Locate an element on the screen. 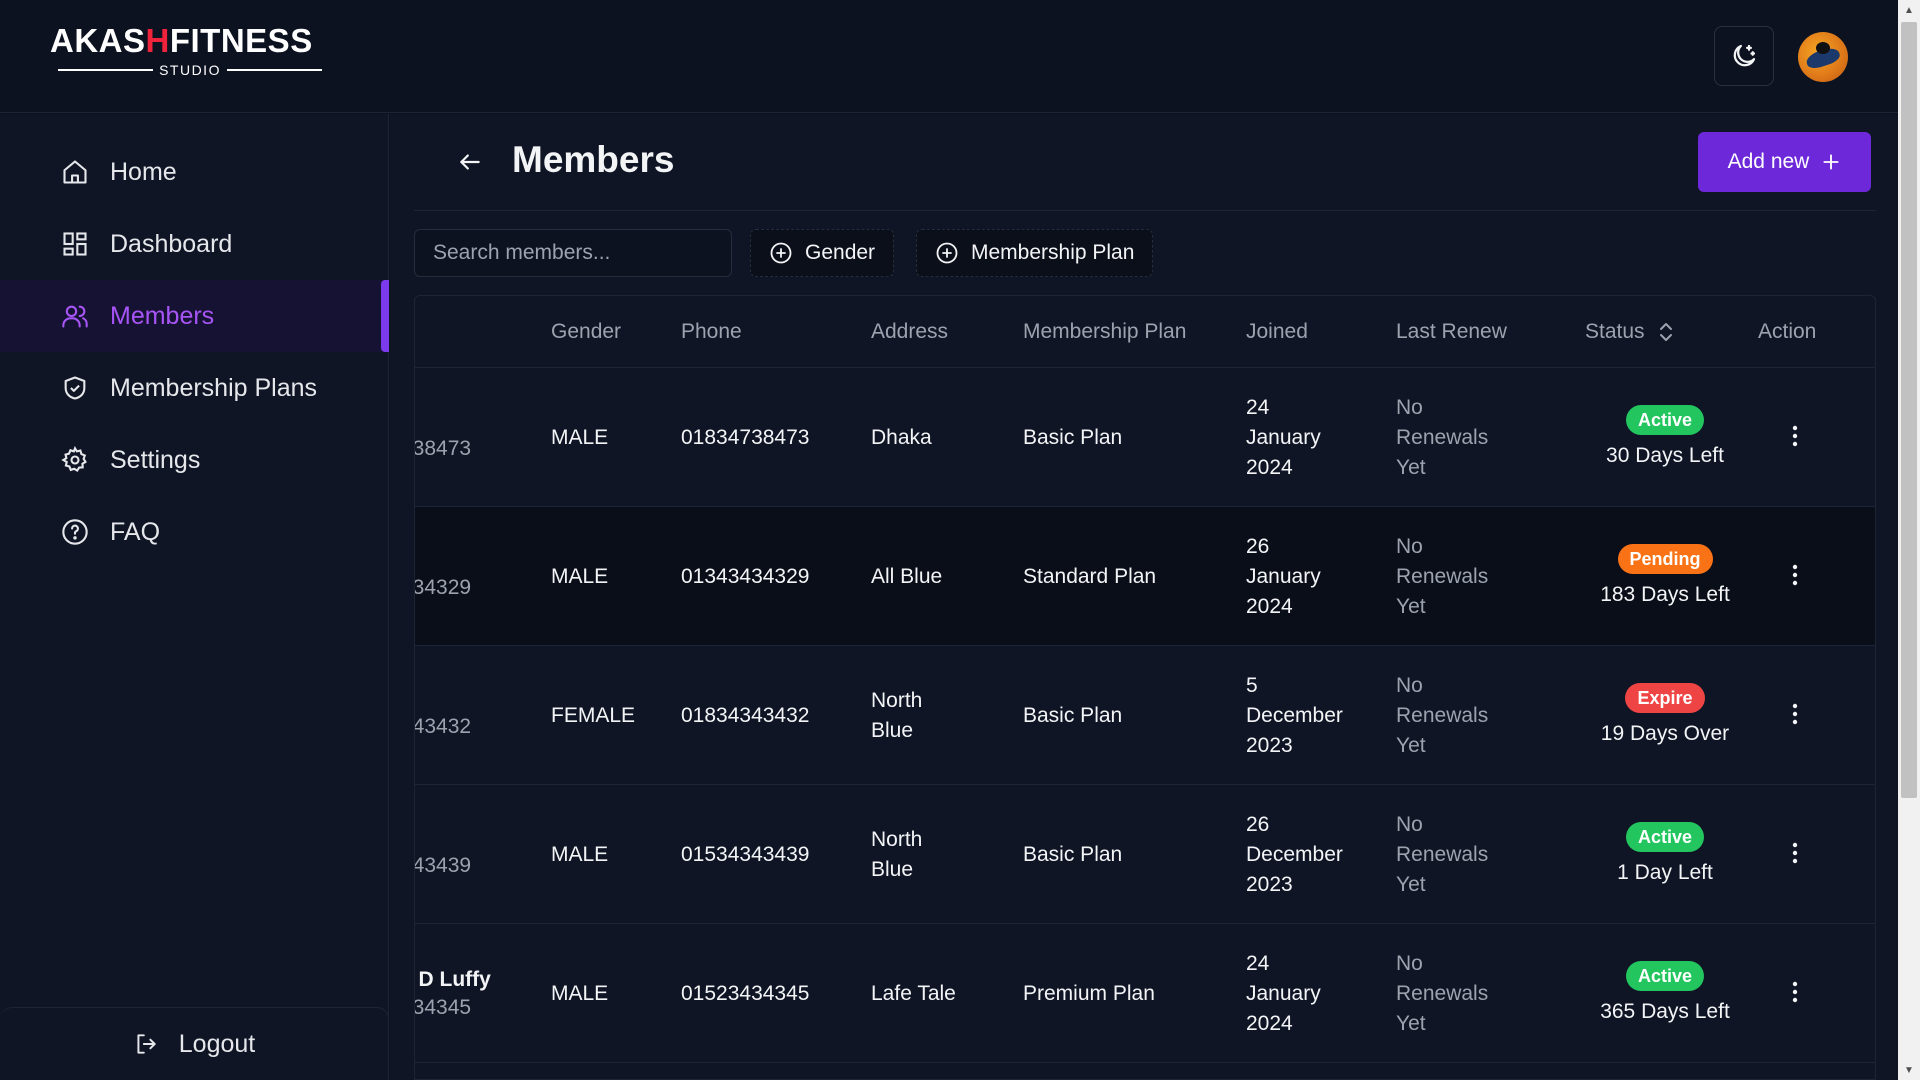  arrow-left-icon is located at coordinates (470, 162).